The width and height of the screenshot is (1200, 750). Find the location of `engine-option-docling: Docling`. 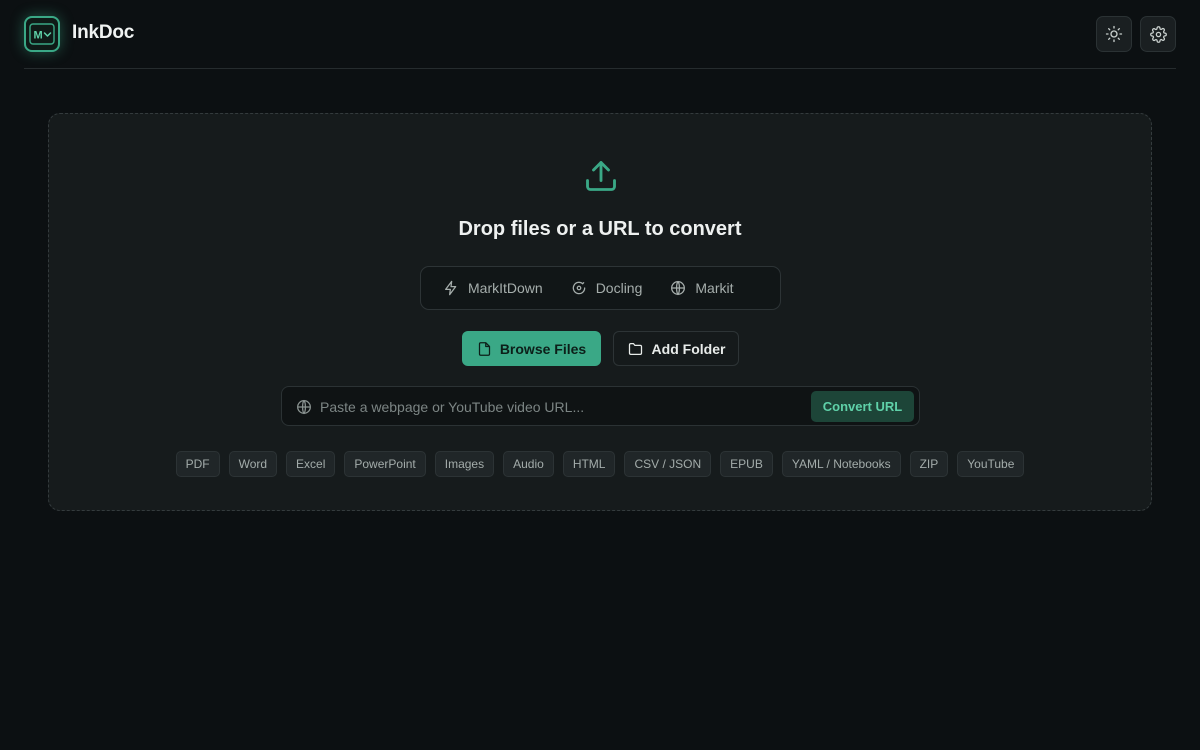

engine-option-docling: Docling is located at coordinates (607, 288).